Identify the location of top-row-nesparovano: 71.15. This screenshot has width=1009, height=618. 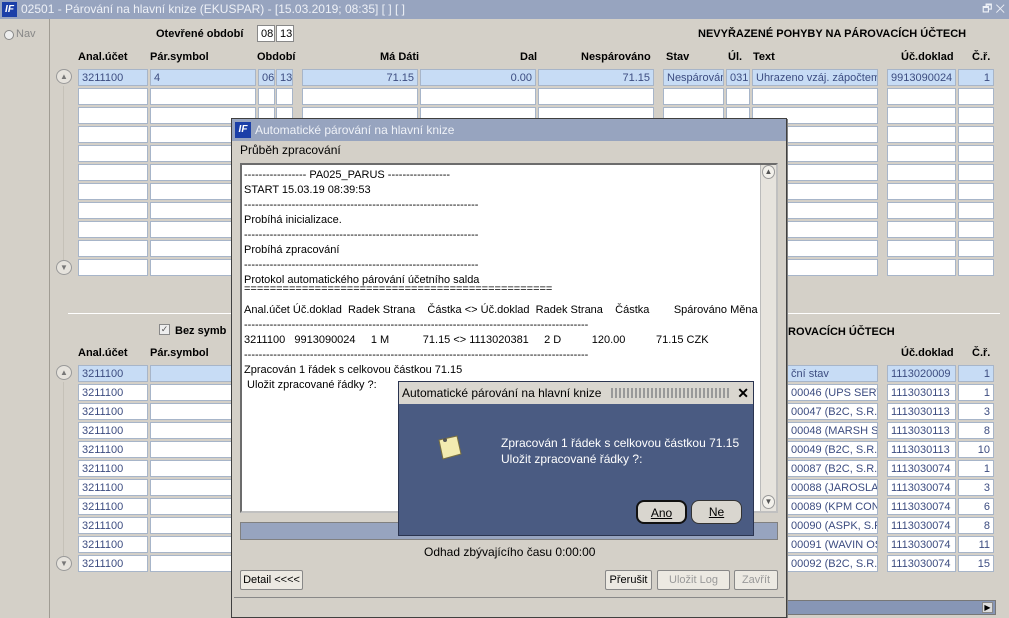
(596, 77).